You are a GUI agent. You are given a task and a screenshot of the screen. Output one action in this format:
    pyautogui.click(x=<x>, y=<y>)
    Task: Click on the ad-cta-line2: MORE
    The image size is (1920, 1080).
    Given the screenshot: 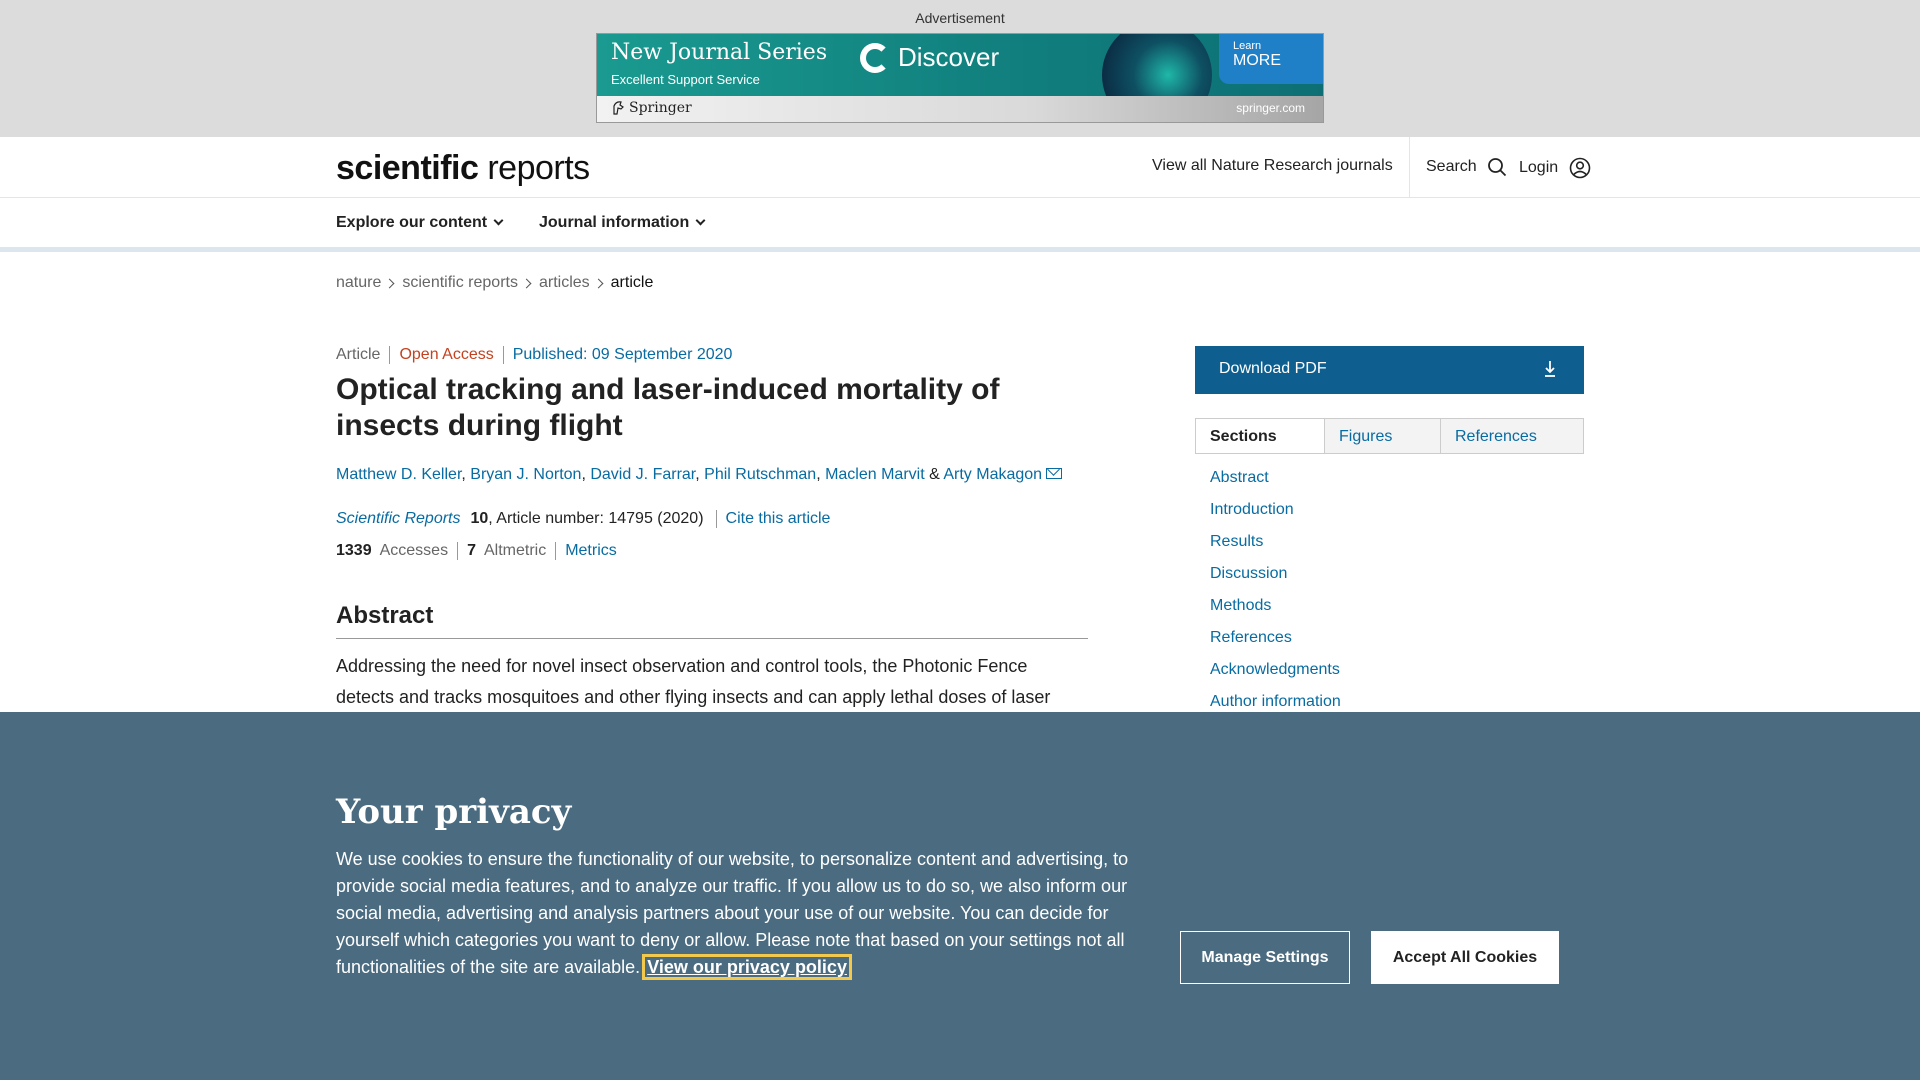 What is the action you would take?
    pyautogui.click(x=1257, y=60)
    